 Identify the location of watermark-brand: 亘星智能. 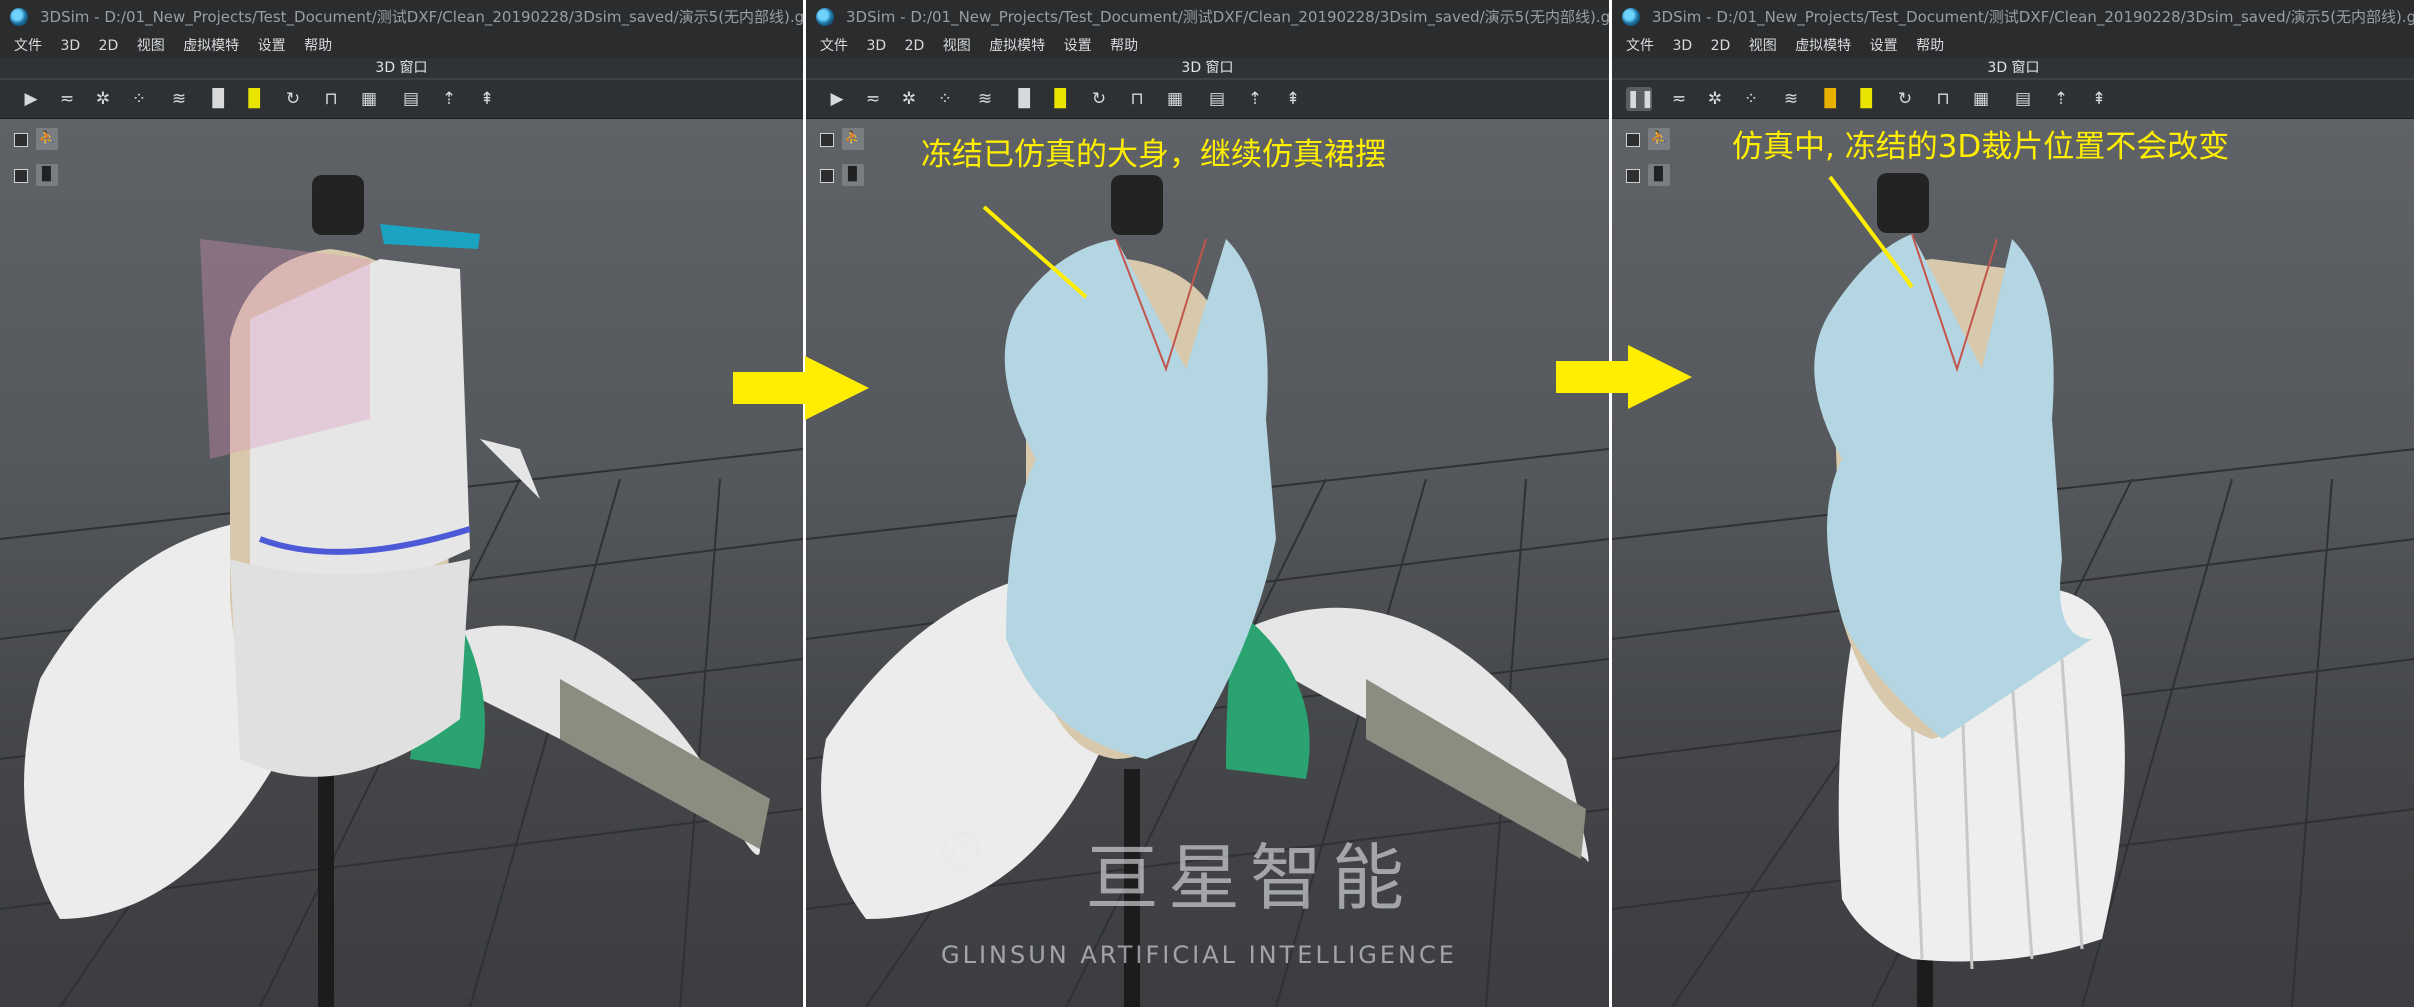
(1250, 878).